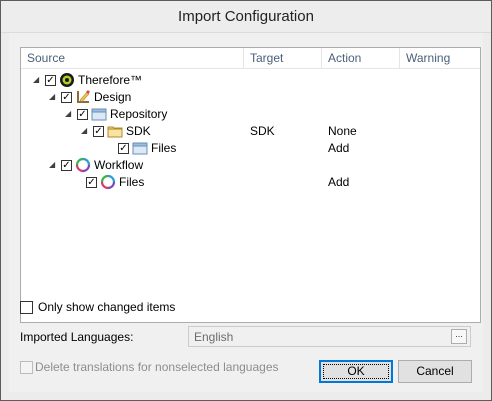 The height and width of the screenshot is (401, 492). What do you see at coordinates (246, 396) in the screenshot?
I see `window-frame-bottom` at bounding box center [246, 396].